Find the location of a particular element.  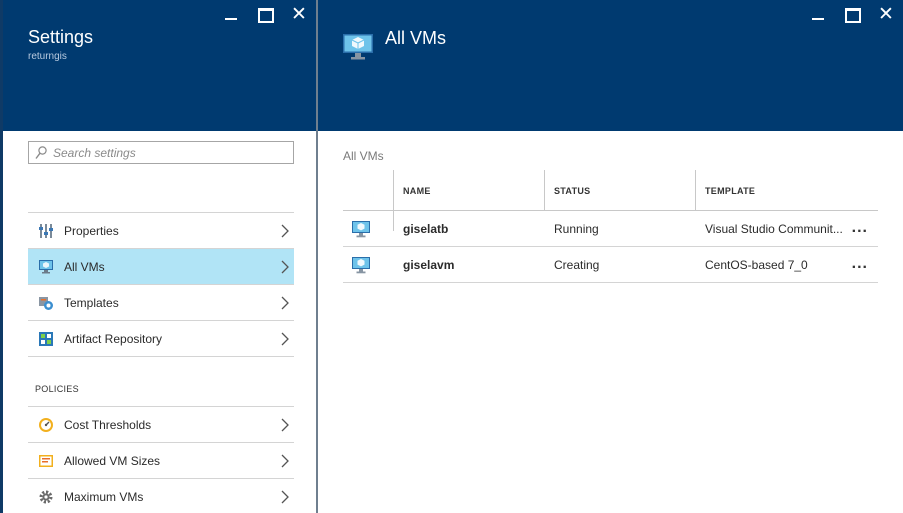

all-vms-window-controls: ✕ is located at coordinates (852, 14).